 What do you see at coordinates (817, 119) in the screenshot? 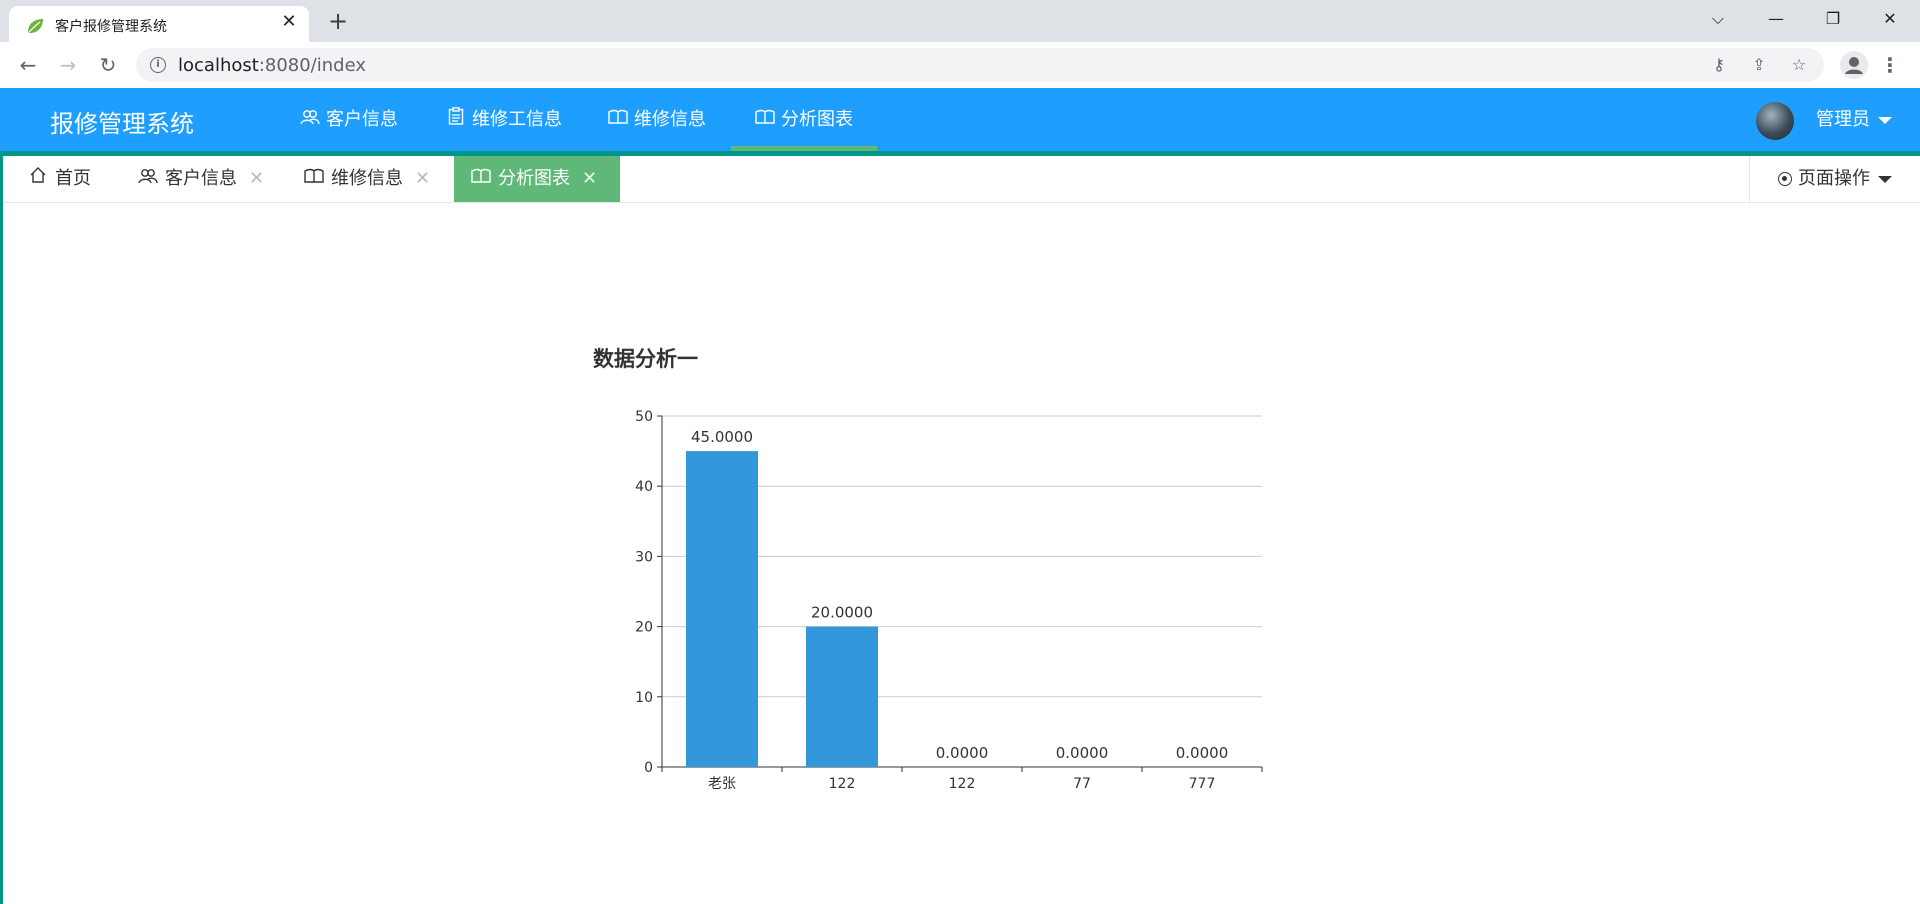
I see `nav-label: 分析图表` at bounding box center [817, 119].